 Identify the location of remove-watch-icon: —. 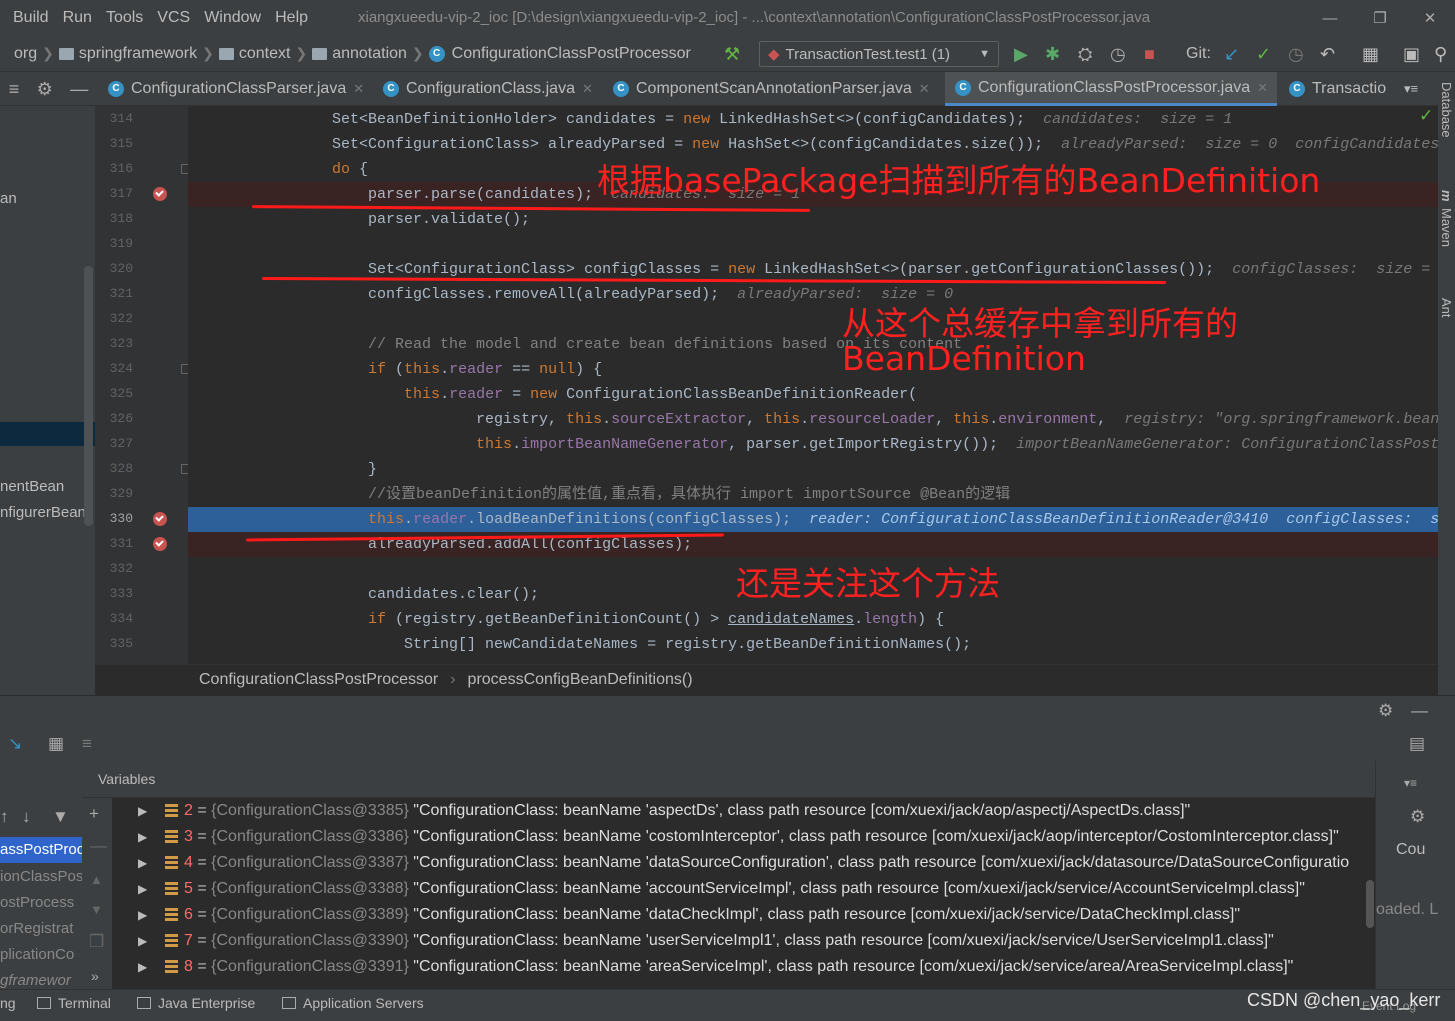
(98, 846).